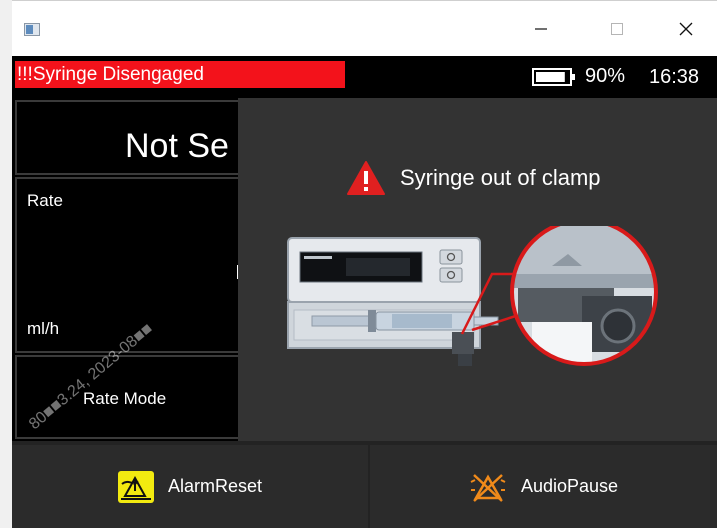  I want to click on close-icon, so click(686, 29).